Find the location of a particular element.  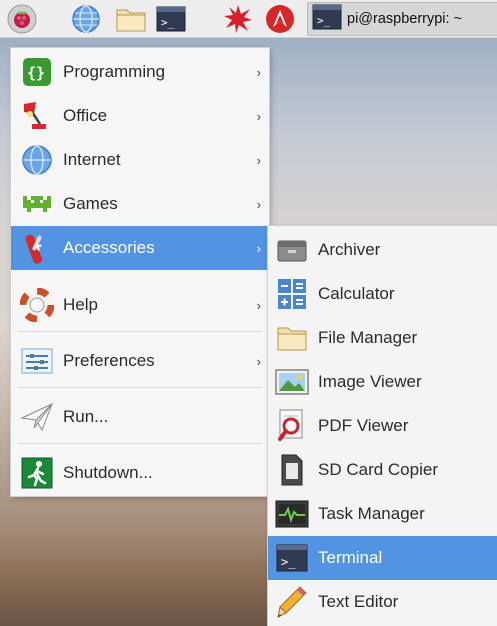

pencil-icon is located at coordinates (292, 602).